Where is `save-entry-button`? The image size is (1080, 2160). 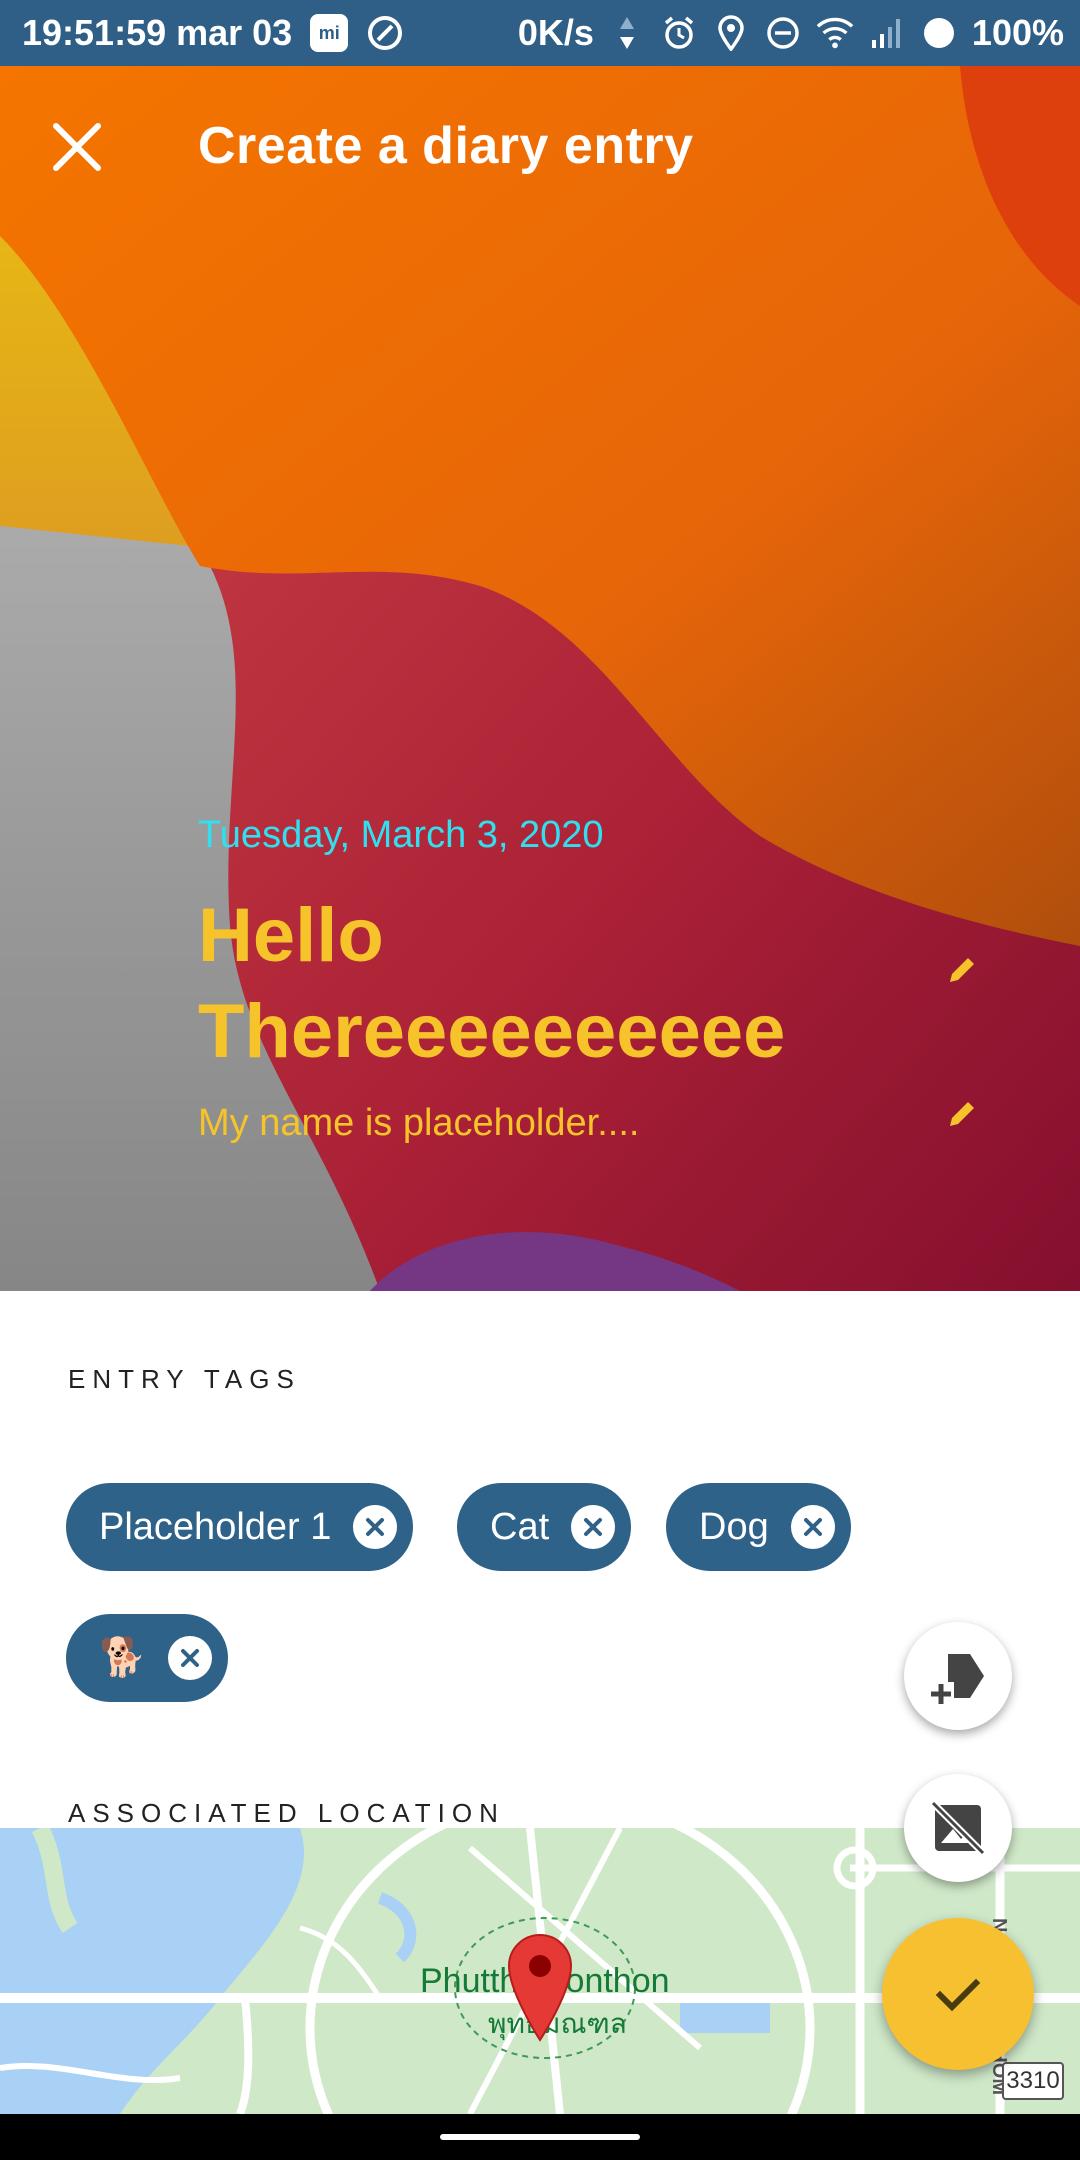
save-entry-button is located at coordinates (958, 1994).